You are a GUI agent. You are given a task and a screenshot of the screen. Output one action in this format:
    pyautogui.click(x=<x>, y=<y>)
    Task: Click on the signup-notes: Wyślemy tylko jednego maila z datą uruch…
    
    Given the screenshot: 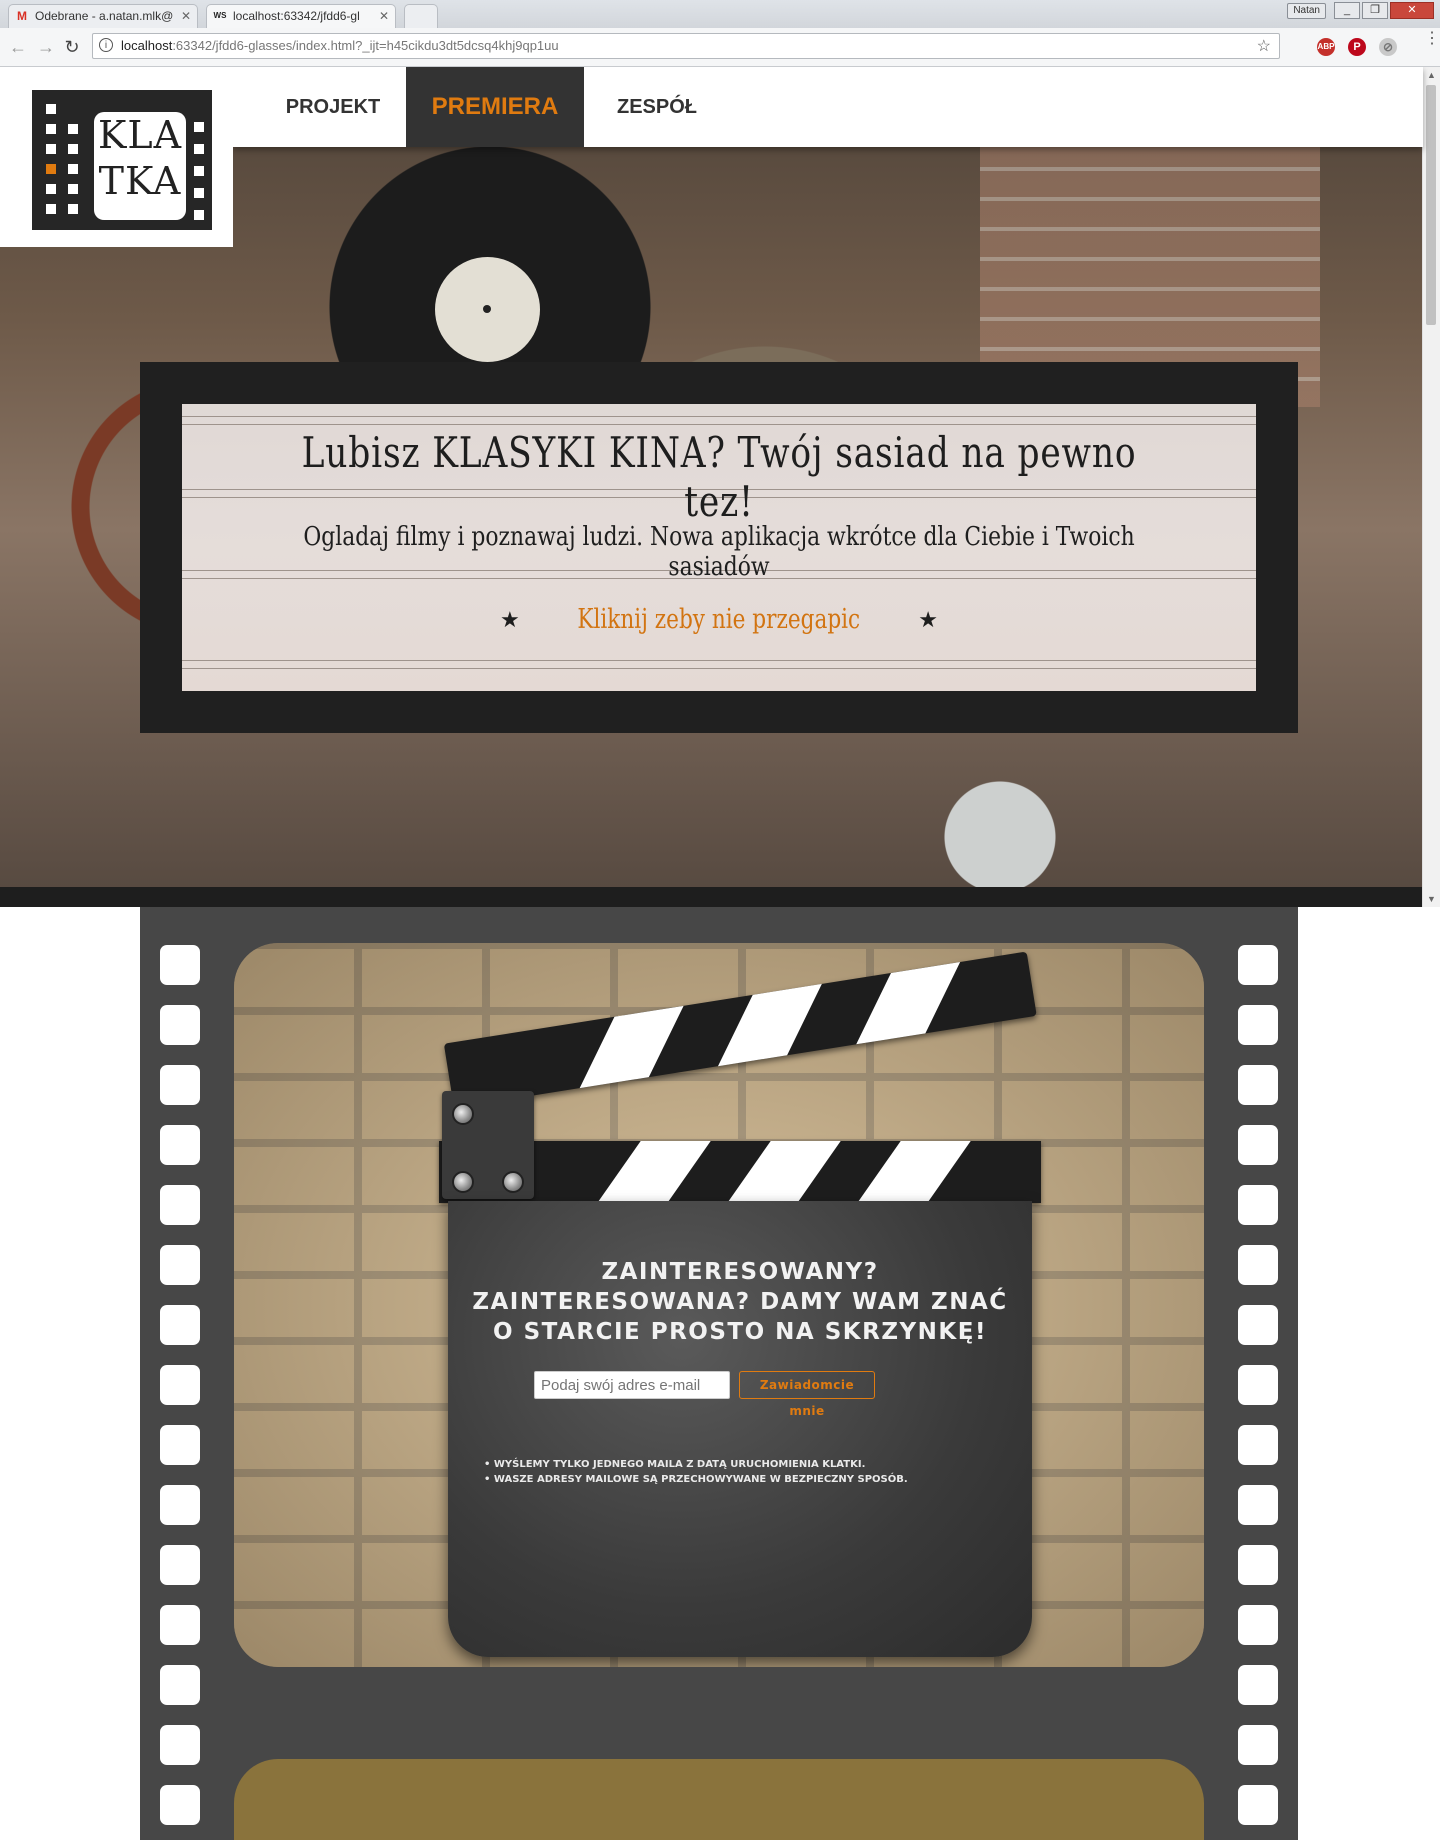 What is the action you would take?
    pyautogui.click(x=744, y=1472)
    